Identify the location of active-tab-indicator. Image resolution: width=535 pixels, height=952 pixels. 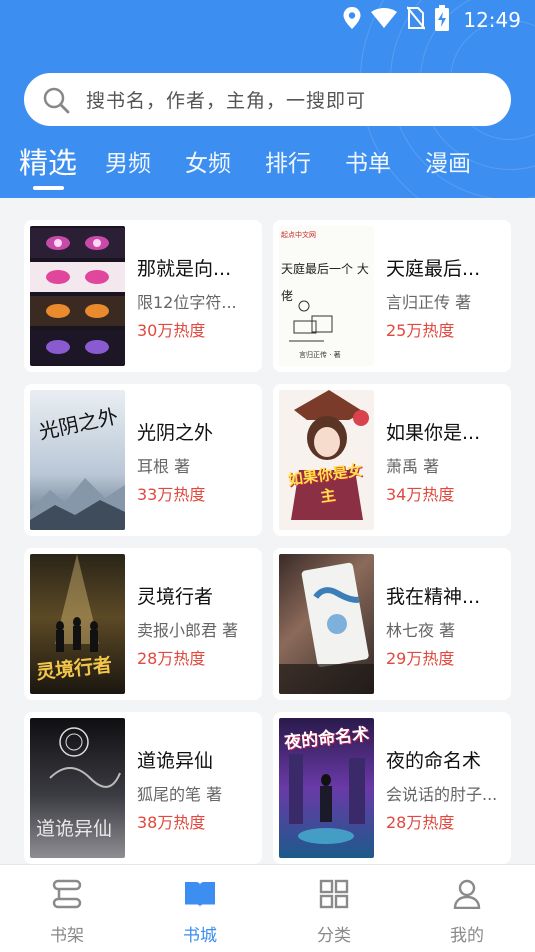
(48, 188).